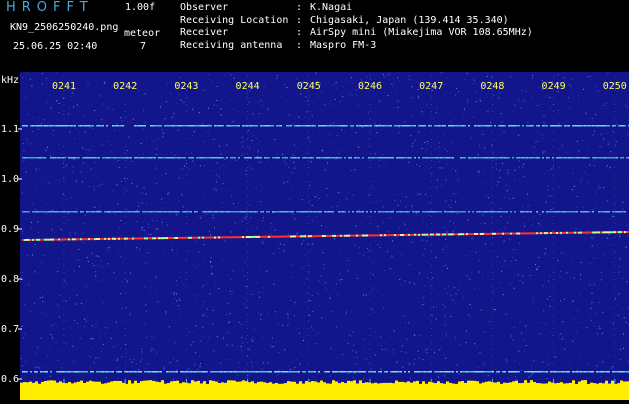 Image resolution: width=629 pixels, height=404 pixels. Describe the element at coordinates (356, 8) in the screenshot. I see `info-observer: Observer:K.Nagai` at that location.